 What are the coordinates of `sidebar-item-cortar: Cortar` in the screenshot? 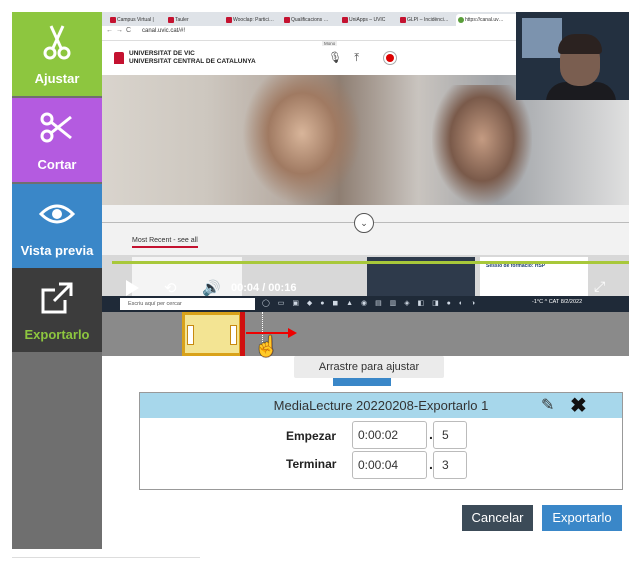 It's located at (57, 140).